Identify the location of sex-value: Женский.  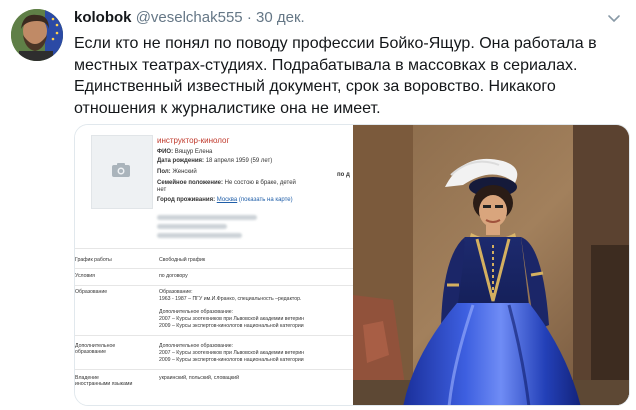
(184, 172).